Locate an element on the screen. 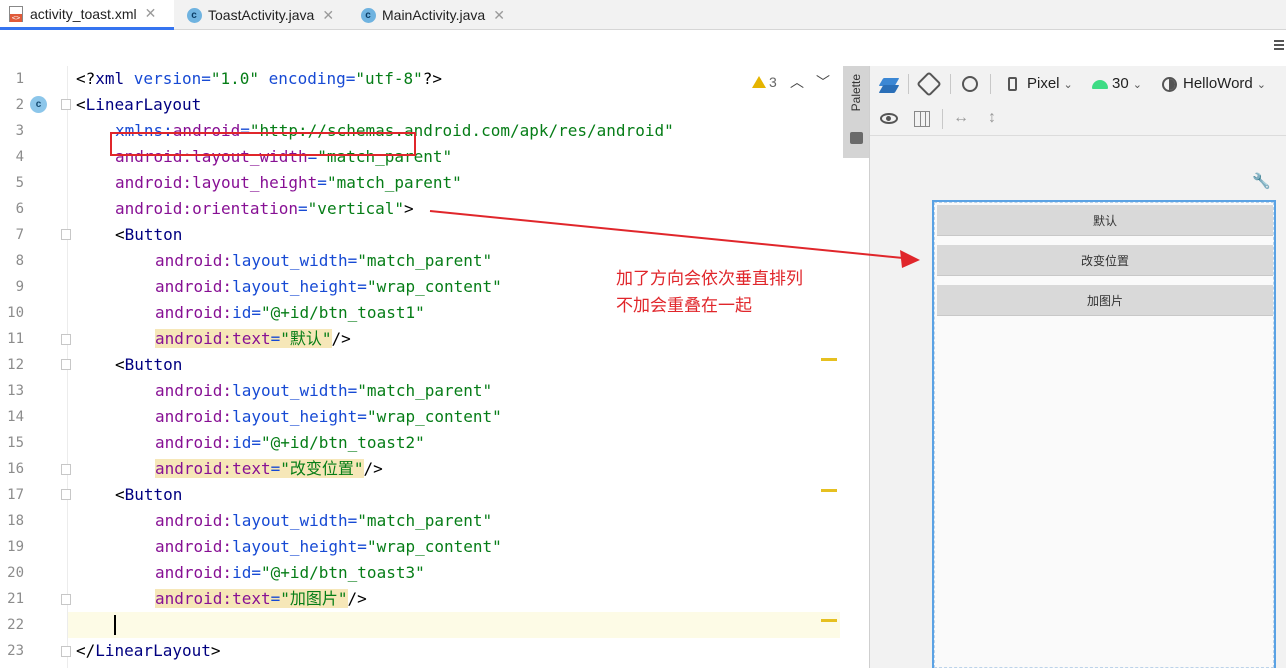 The width and height of the screenshot is (1286, 668). code-line-7: <Button is located at coordinates (148, 235).